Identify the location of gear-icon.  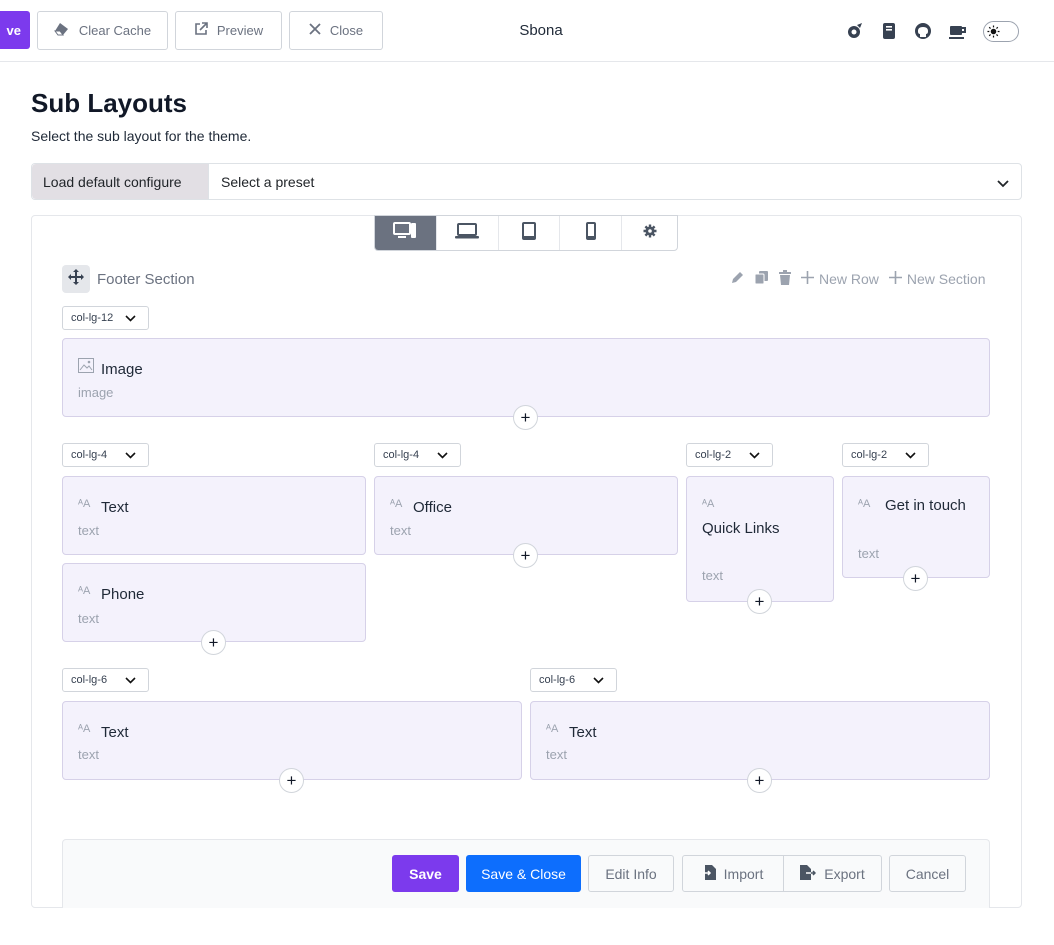
(650, 233).